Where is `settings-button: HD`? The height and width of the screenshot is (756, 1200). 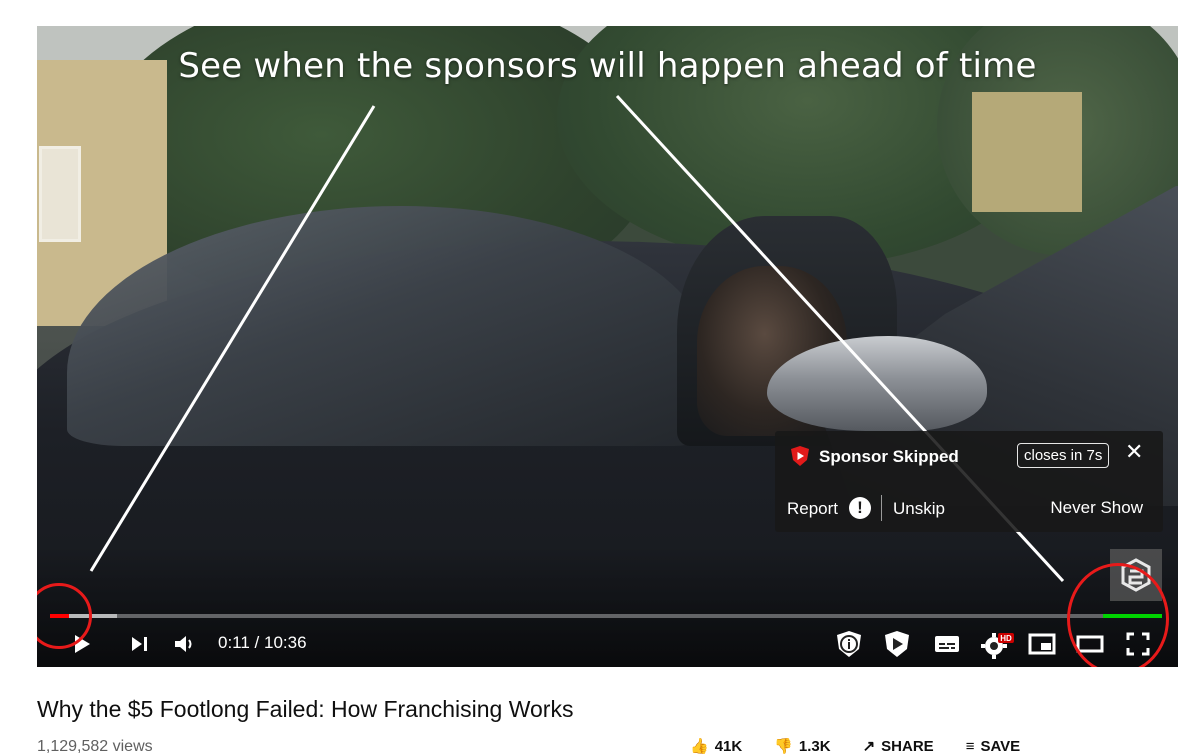
settings-button: HD is located at coordinates (998, 643).